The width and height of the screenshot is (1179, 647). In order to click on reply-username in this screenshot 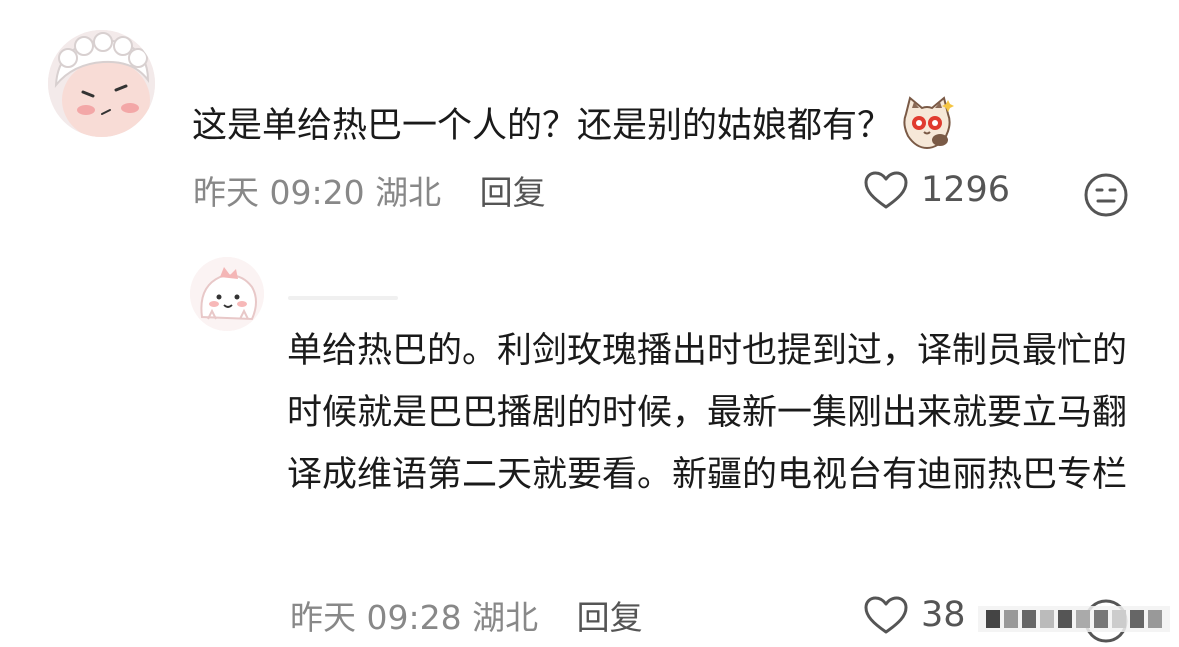, I will do `click(343, 298)`.